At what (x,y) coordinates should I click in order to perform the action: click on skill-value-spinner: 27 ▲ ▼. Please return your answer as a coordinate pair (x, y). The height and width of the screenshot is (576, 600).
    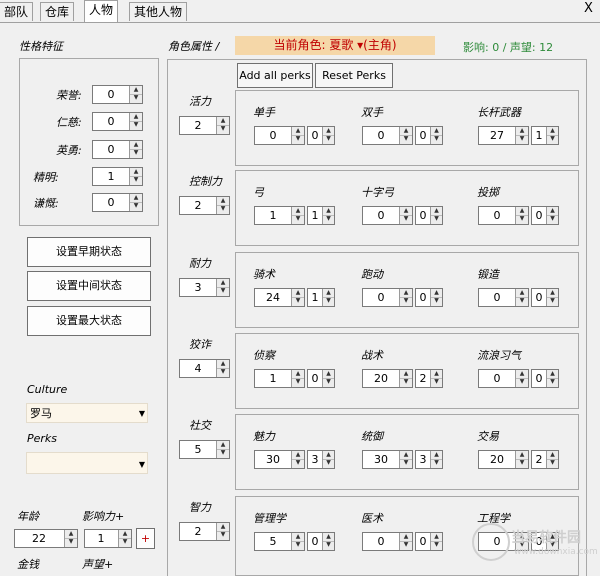
    Looking at the image, I should click on (503, 135).